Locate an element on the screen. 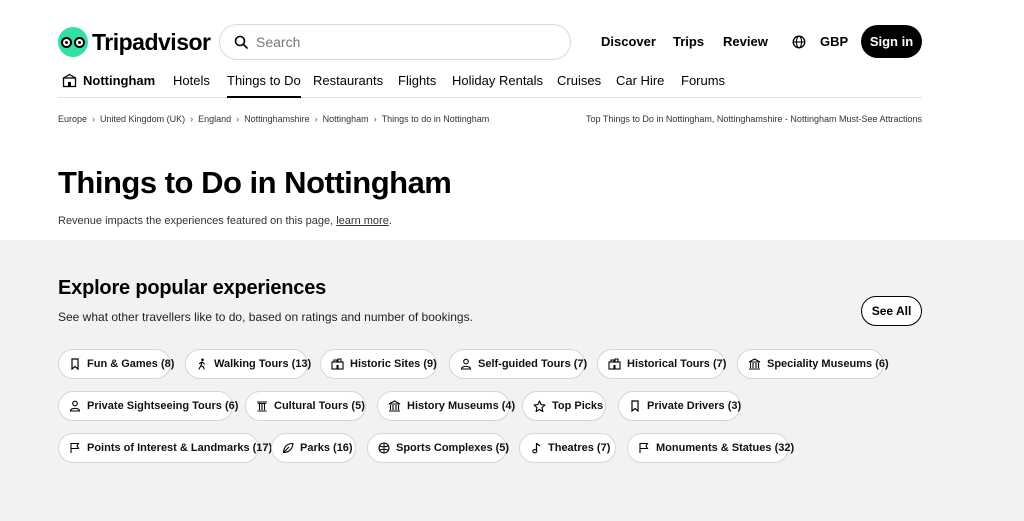 The image size is (1024, 521). pill-sports-complexes: Sports Complexes (5) is located at coordinates (438, 448).